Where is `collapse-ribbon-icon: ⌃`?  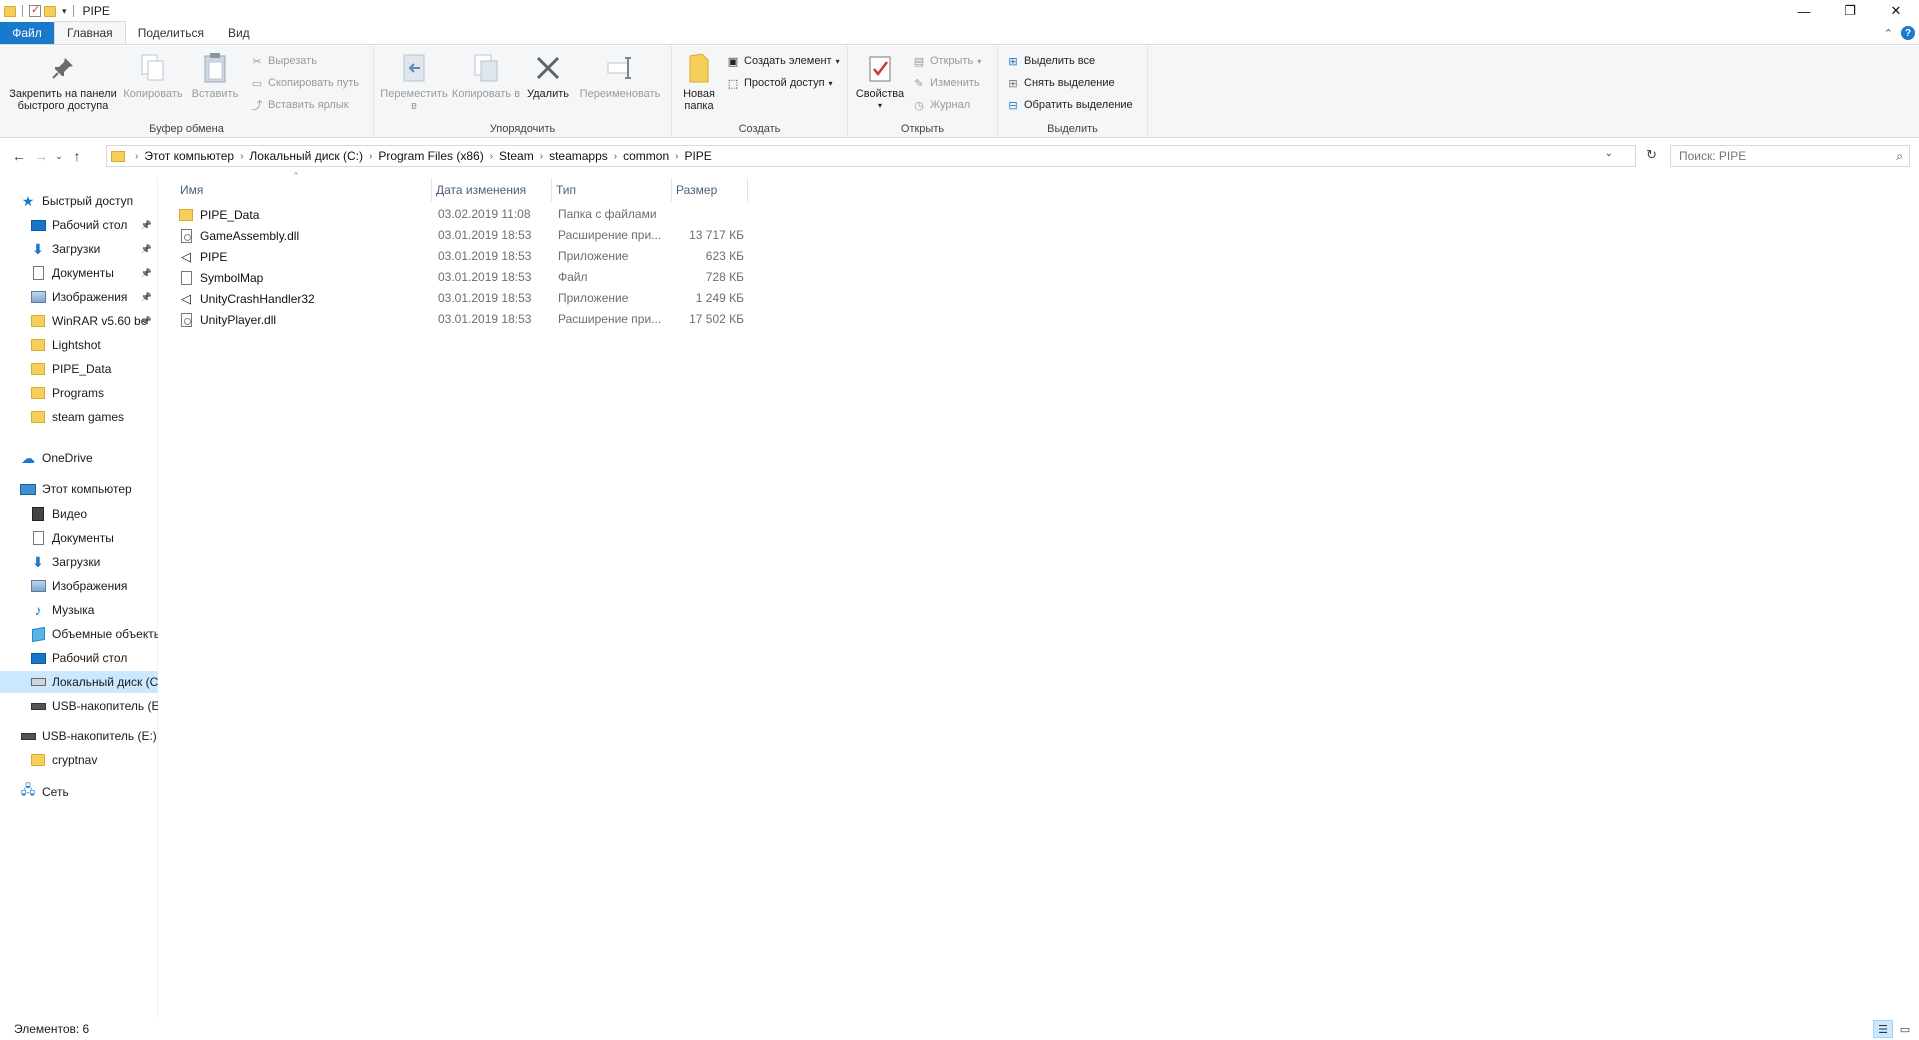
collapse-ribbon-icon: ⌃ is located at coordinates (1888, 33).